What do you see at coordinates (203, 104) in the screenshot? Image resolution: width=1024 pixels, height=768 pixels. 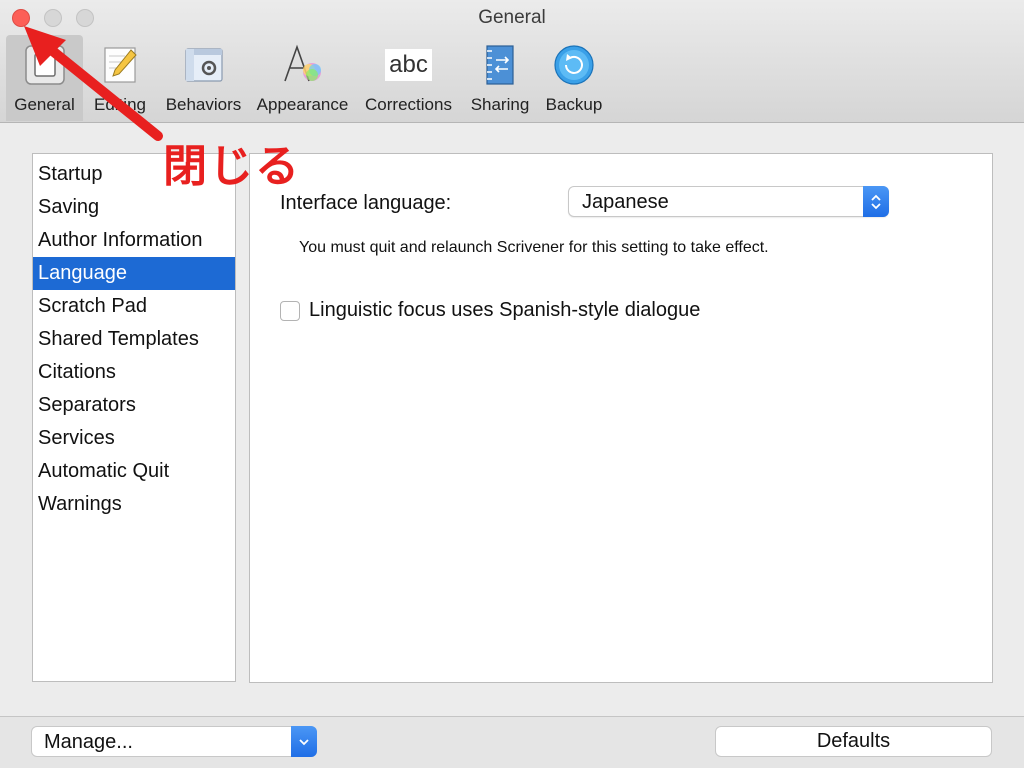 I see `tab-behaviors-label: Behaviors` at bounding box center [203, 104].